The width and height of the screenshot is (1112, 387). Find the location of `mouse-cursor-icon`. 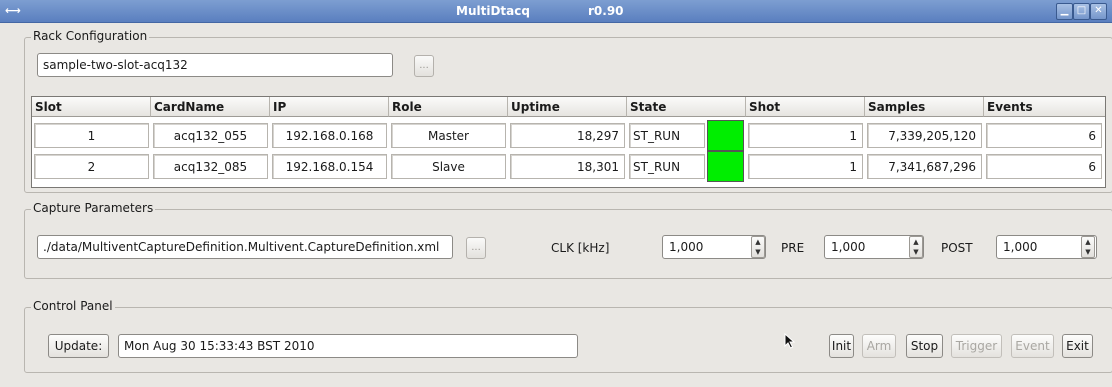

mouse-cursor-icon is located at coordinates (790, 341).